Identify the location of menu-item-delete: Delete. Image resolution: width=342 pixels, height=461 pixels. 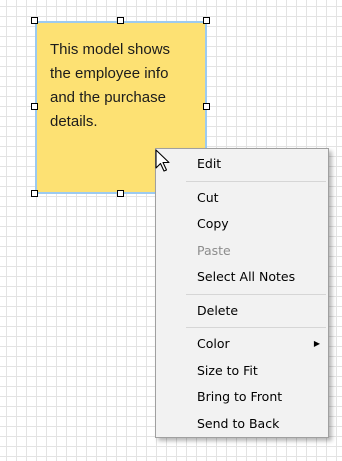
(242, 311).